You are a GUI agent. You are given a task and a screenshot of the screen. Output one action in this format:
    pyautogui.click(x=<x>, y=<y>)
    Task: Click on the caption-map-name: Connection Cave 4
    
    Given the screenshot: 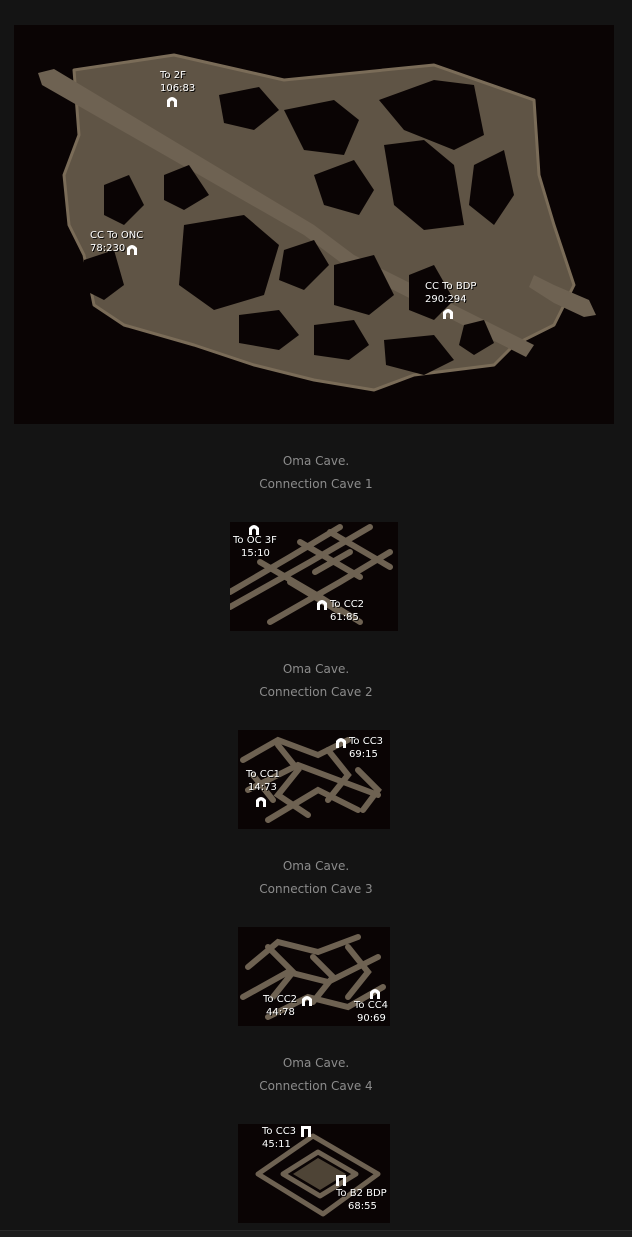 What is the action you would take?
    pyautogui.click(x=316, y=1086)
    